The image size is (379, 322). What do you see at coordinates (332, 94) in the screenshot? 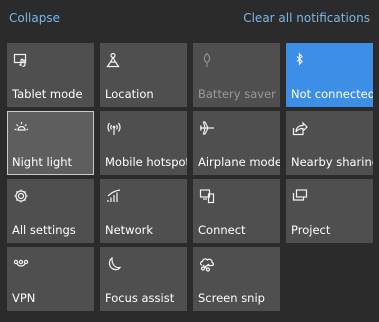
I see `tile-label: Not connected` at bounding box center [332, 94].